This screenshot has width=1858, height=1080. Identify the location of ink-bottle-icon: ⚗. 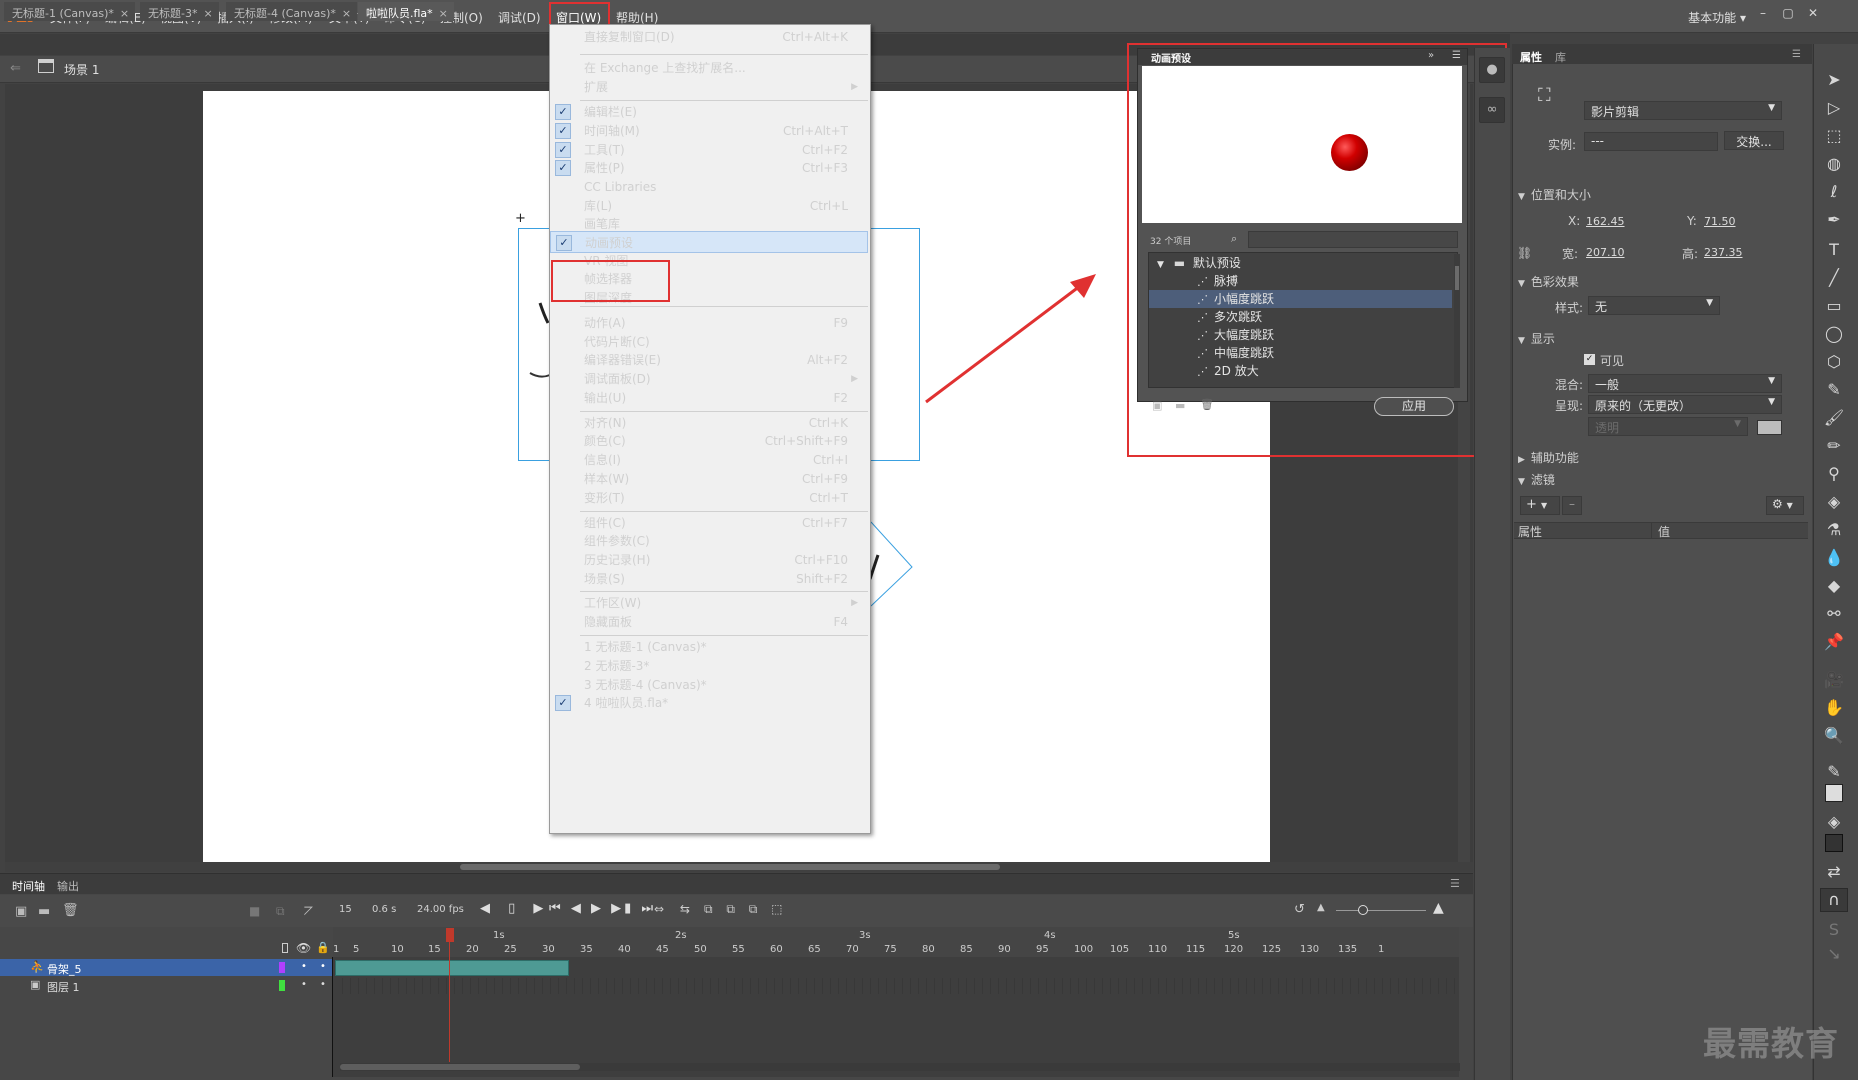
(1834, 530).